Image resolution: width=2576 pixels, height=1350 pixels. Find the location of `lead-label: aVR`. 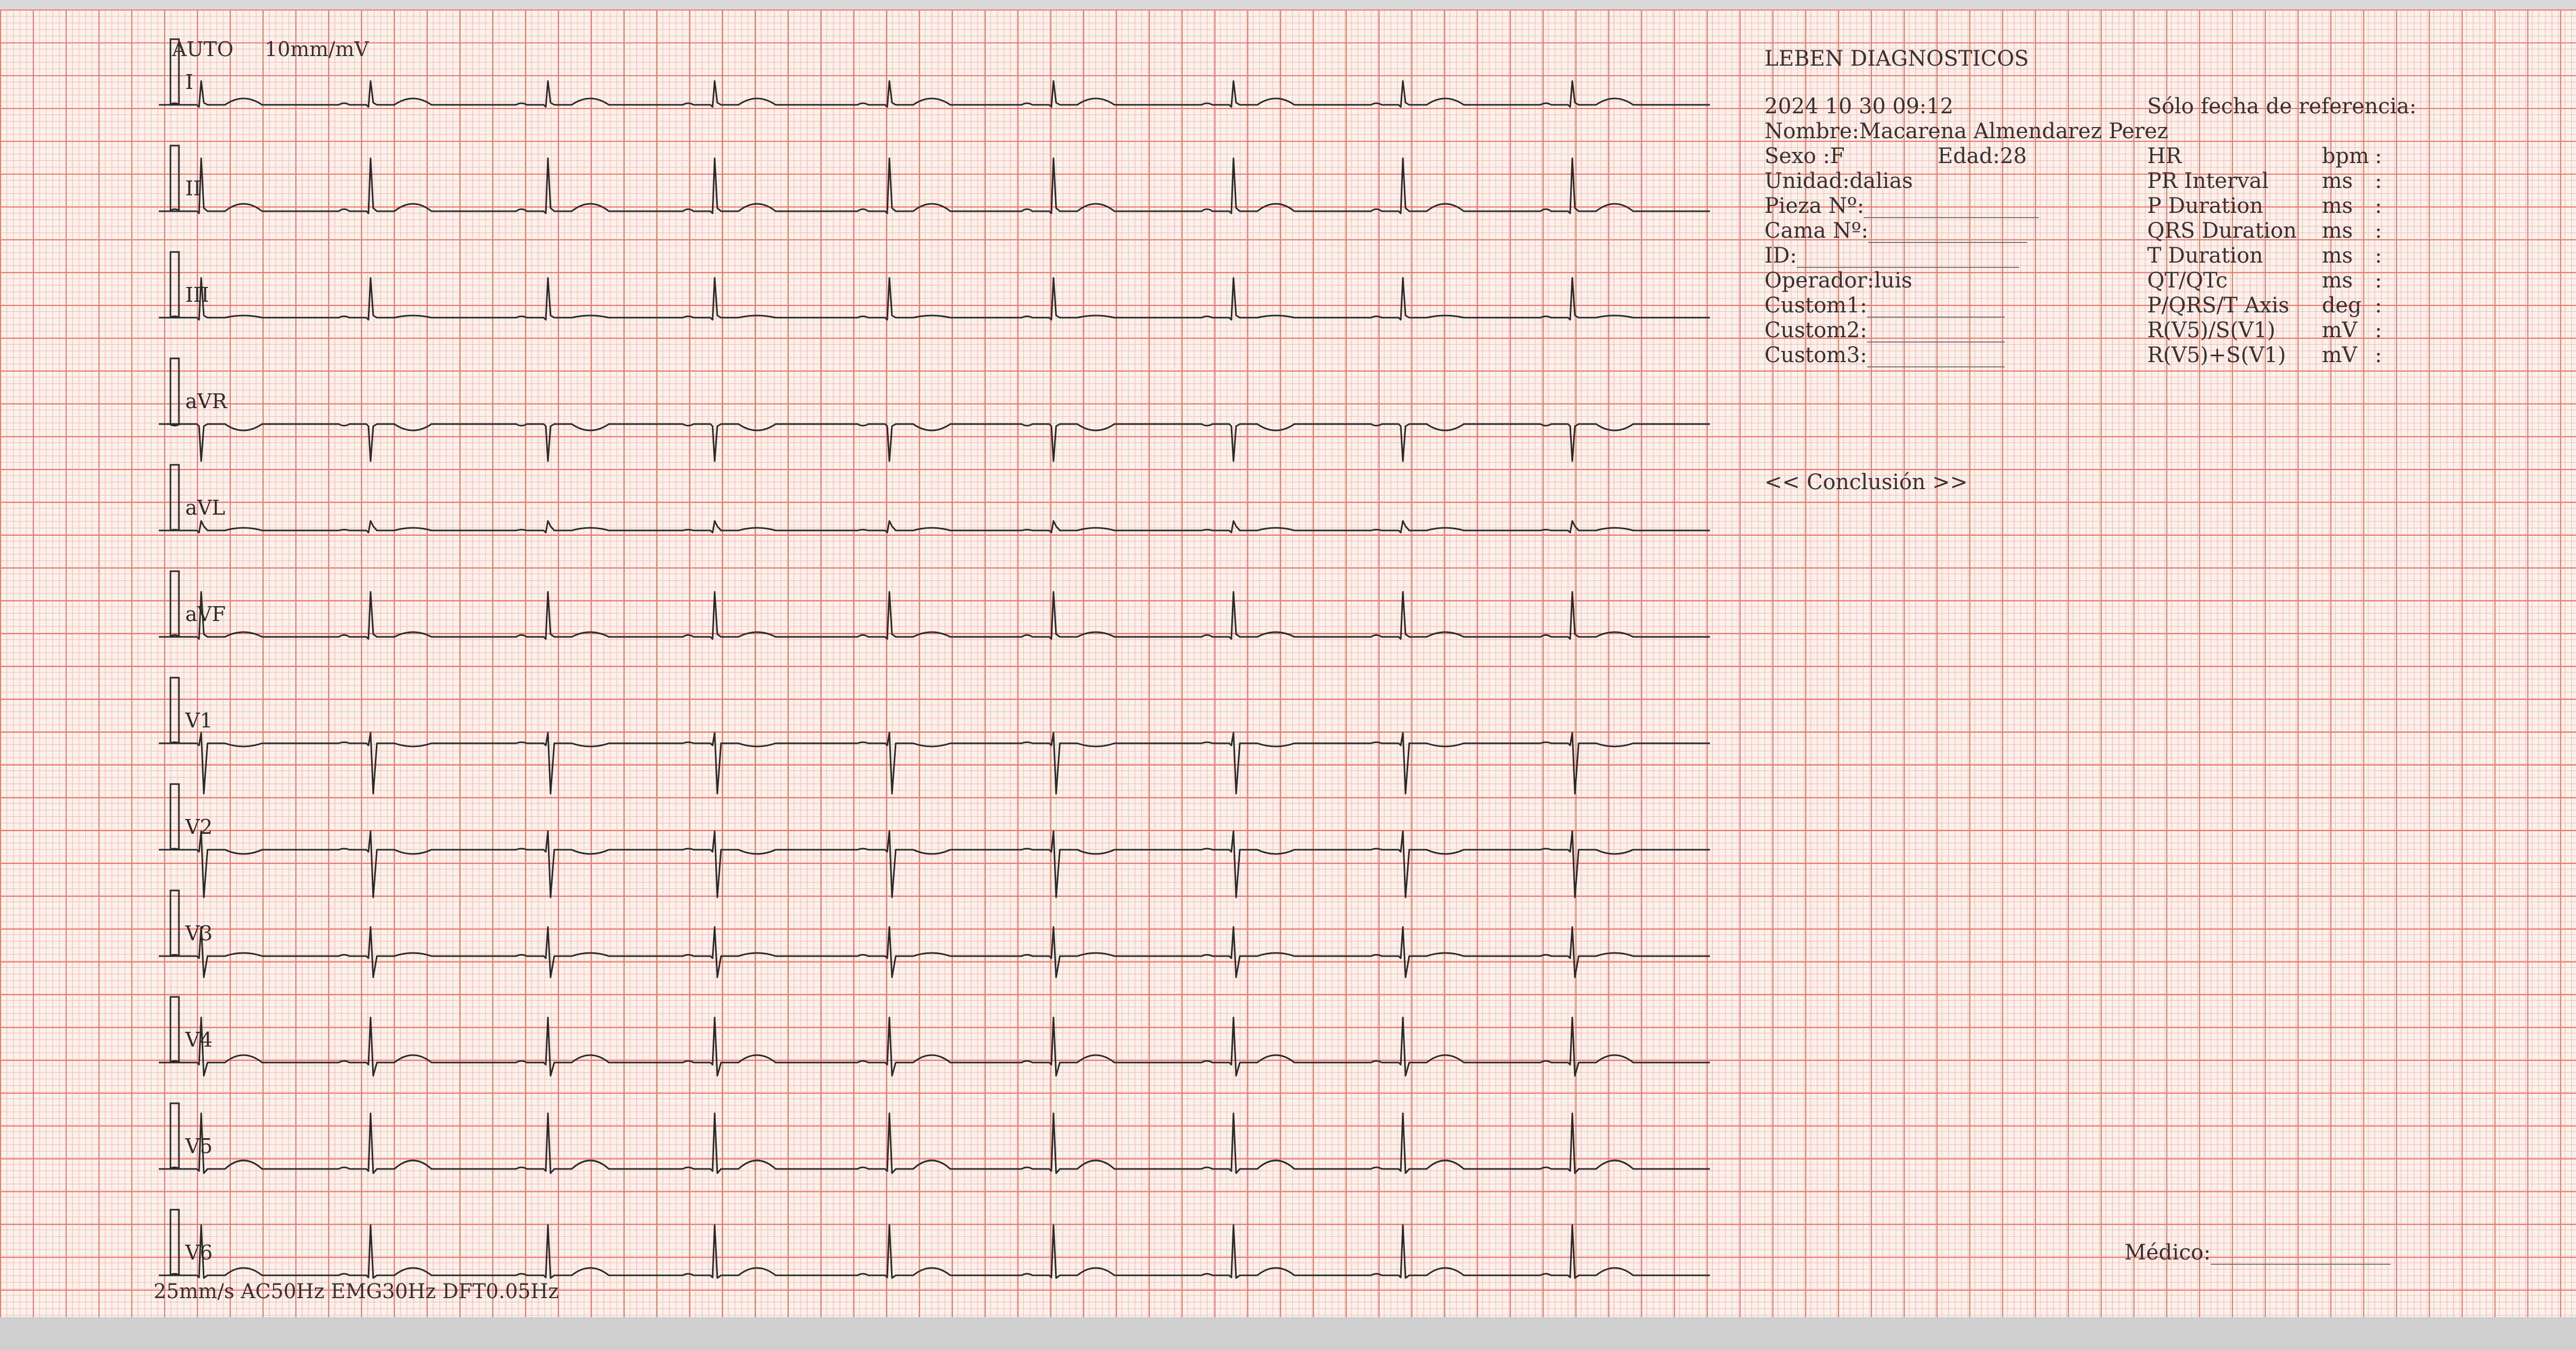

lead-label: aVR is located at coordinates (206, 401).